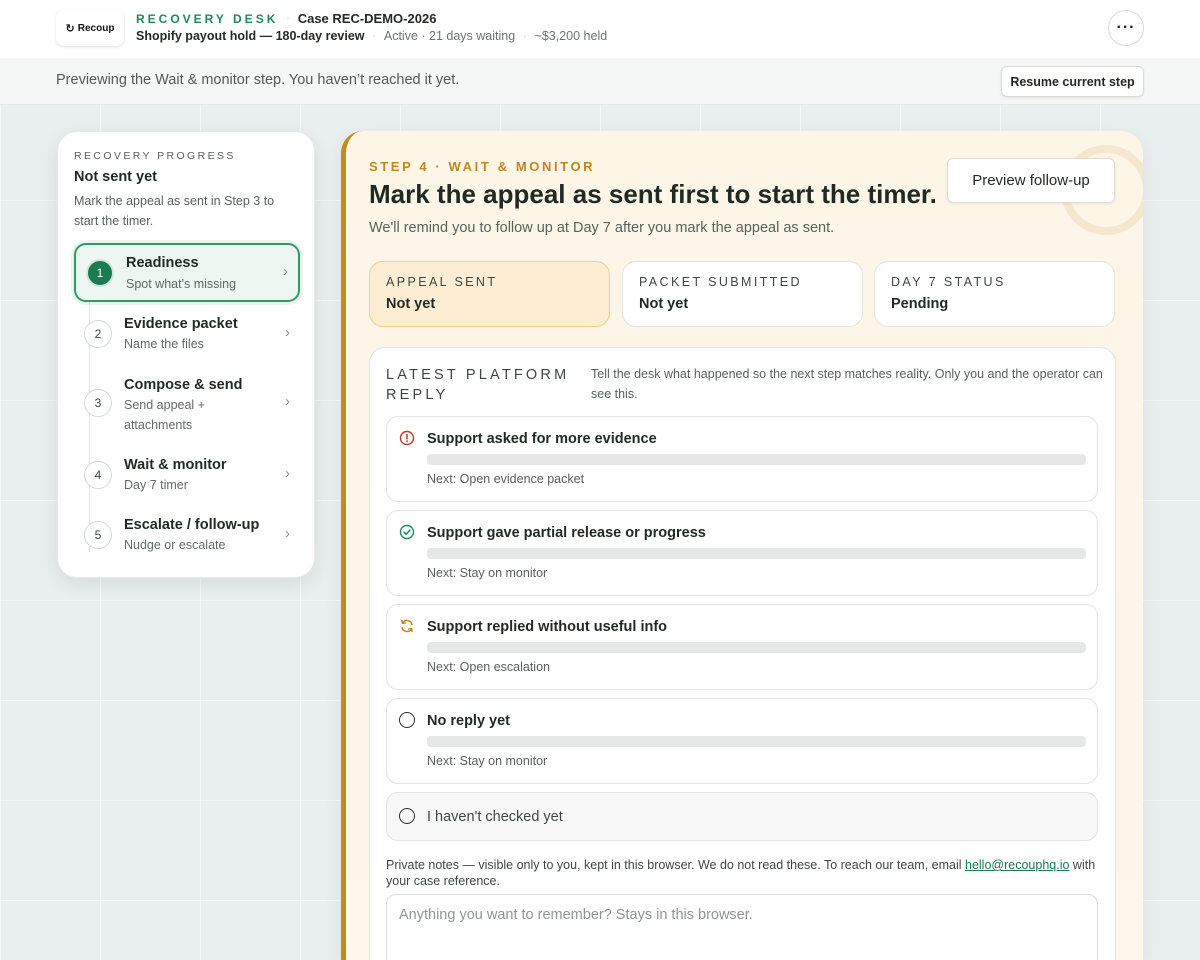 The height and width of the screenshot is (960, 1200). Describe the element at coordinates (181, 284) in the screenshot. I see `step-subtitle: Spot what's missing` at that location.